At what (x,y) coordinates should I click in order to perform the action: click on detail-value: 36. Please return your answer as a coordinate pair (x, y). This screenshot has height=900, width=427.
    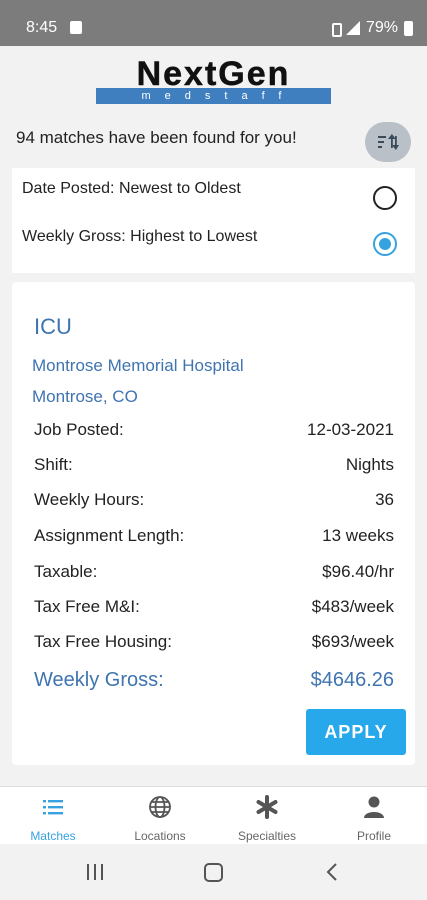
    Looking at the image, I should click on (384, 499).